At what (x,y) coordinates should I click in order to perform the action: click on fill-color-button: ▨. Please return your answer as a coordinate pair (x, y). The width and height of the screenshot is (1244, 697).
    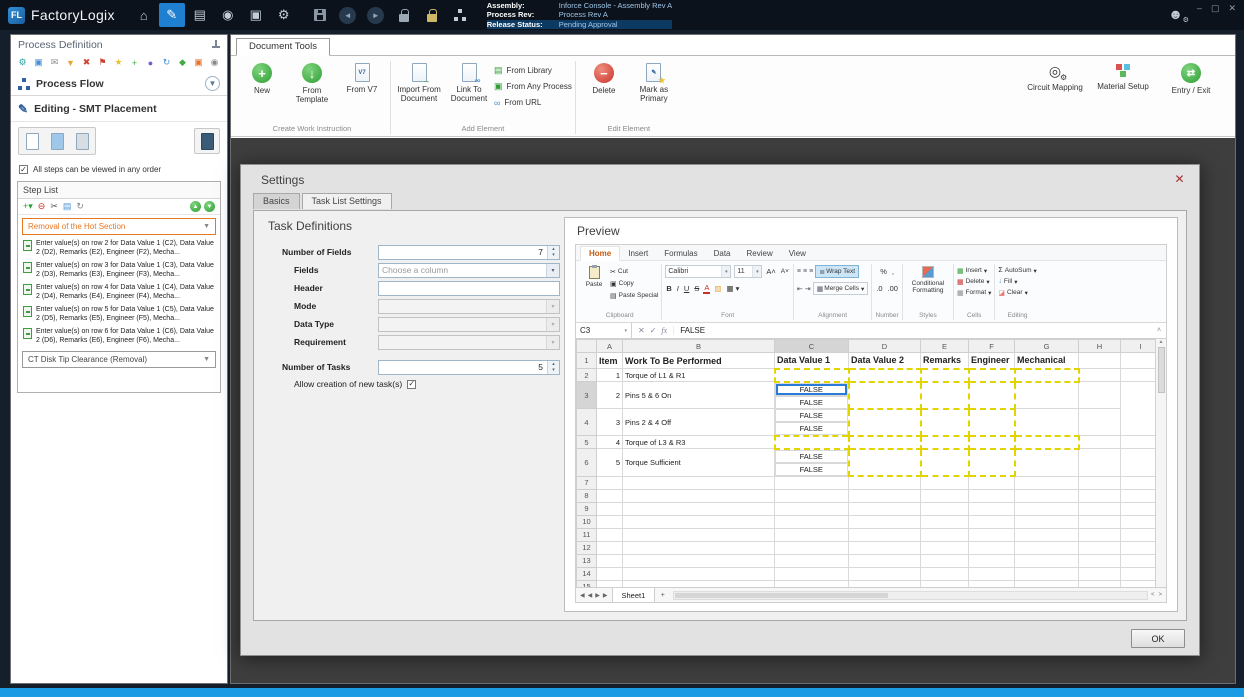
    Looking at the image, I should click on (717, 288).